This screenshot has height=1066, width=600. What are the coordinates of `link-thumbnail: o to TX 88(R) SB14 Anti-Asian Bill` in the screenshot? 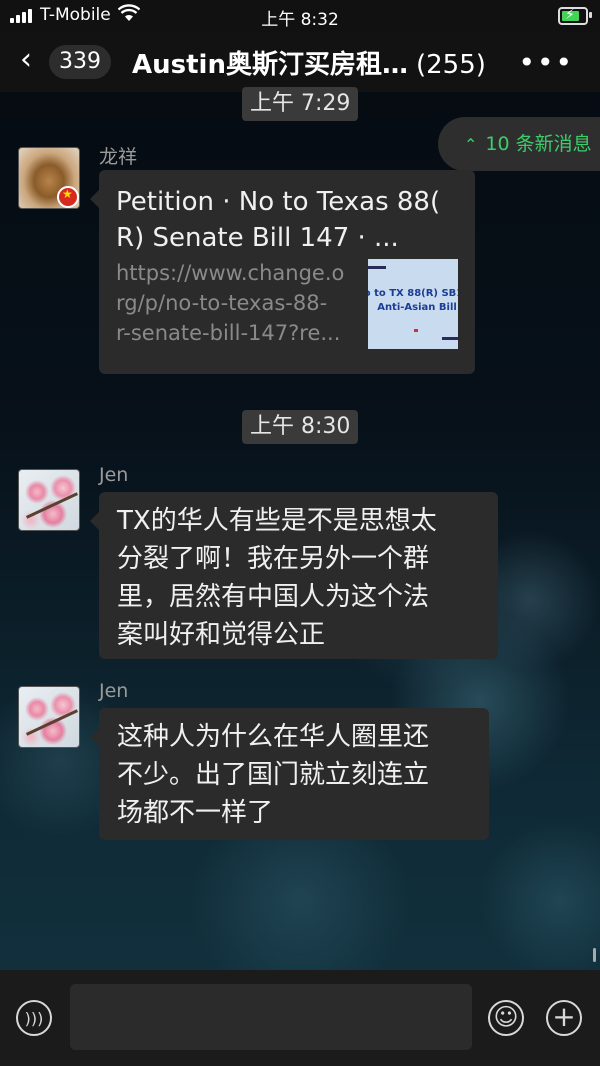 It's located at (413, 304).